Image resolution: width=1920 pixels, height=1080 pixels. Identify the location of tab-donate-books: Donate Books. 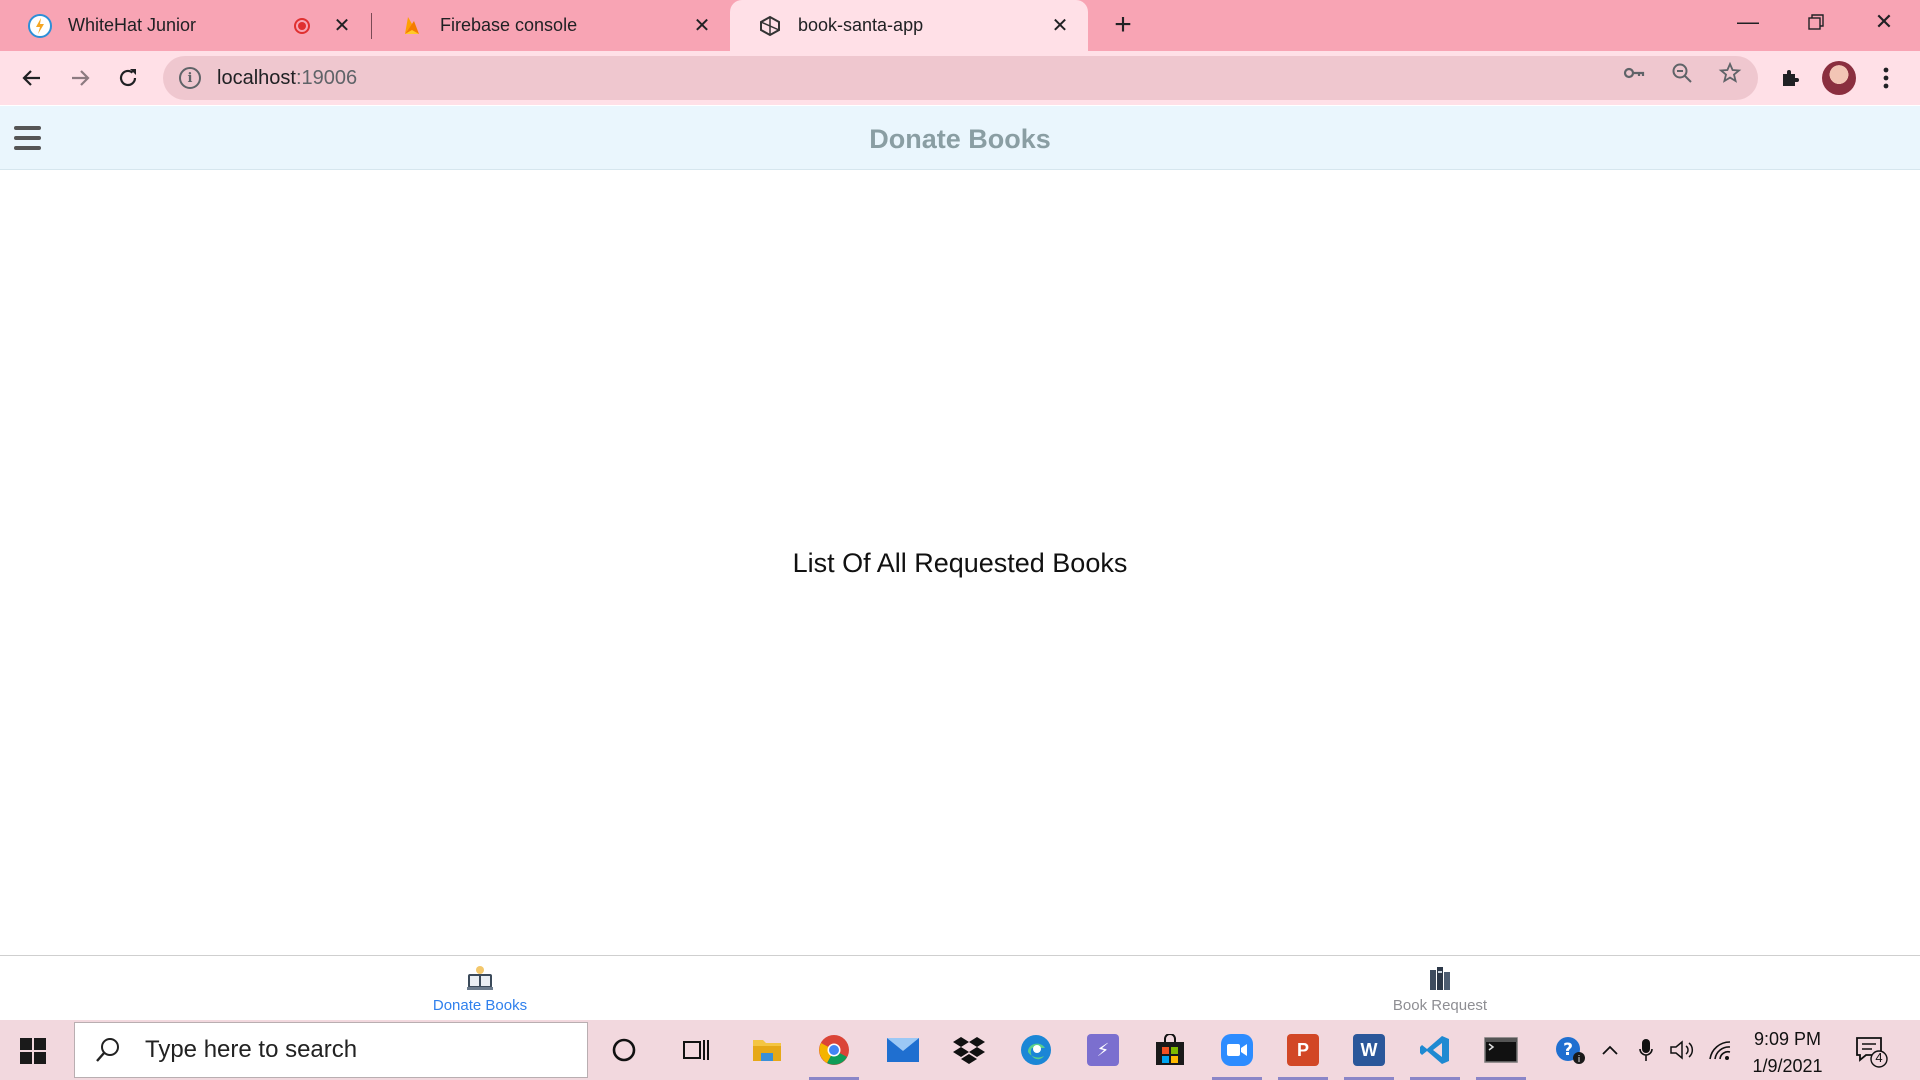
(480, 988).